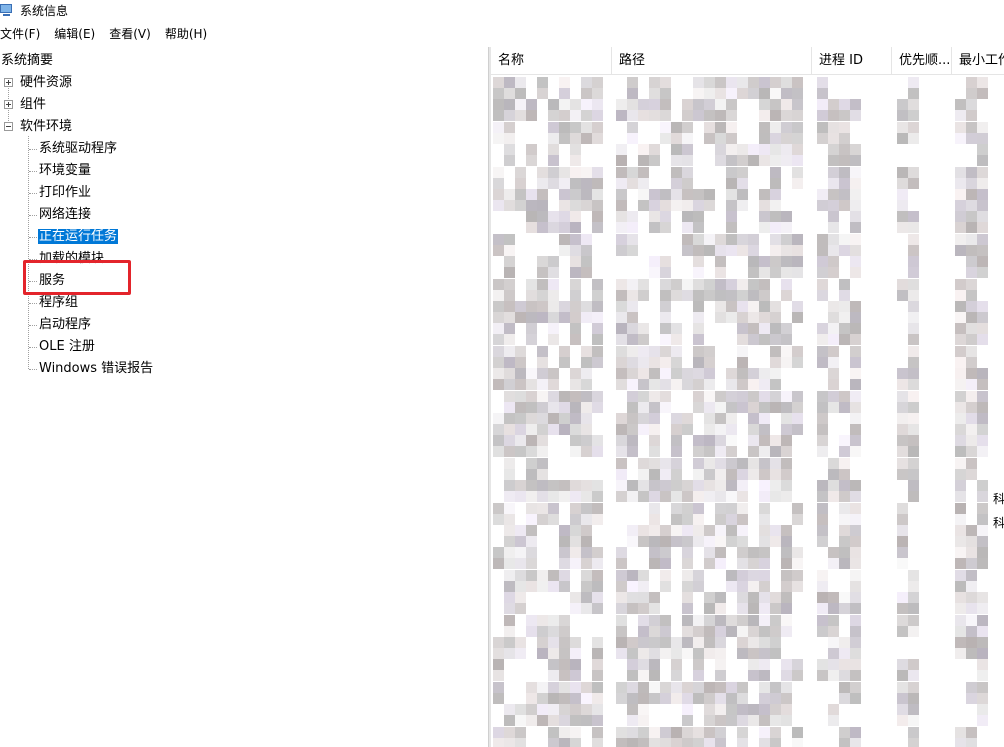  Describe the element at coordinates (712, 61) in the screenshot. I see `column-header-path: 路径` at that location.